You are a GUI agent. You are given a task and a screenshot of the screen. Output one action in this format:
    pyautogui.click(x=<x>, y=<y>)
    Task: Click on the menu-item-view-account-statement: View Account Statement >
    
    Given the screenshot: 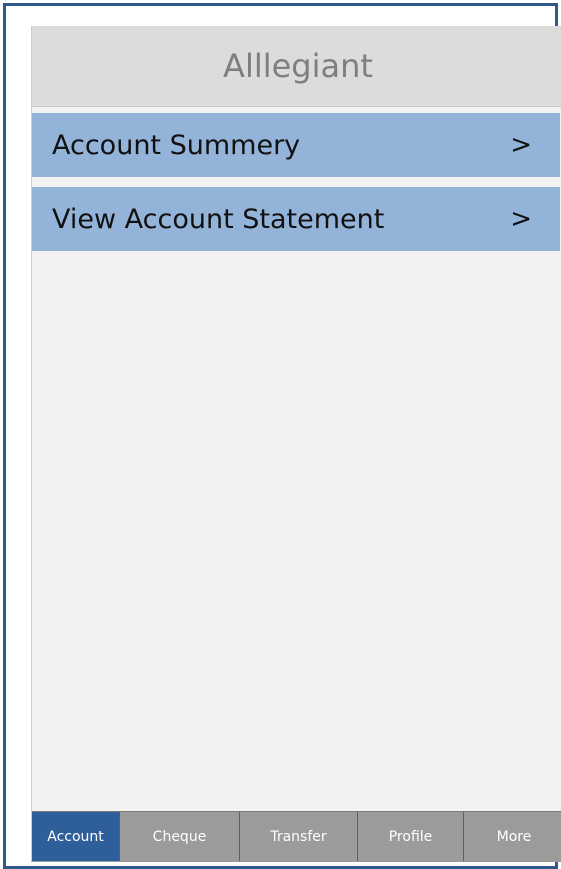 What is the action you would take?
    pyautogui.click(x=296, y=219)
    